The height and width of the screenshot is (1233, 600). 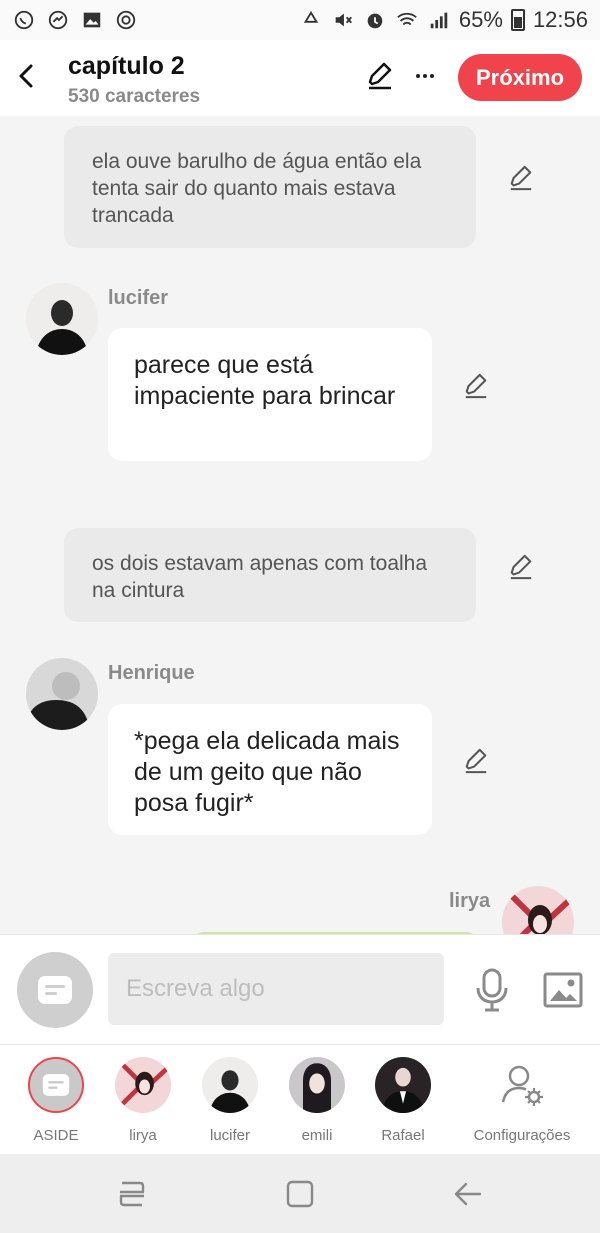 I want to click on character-rafael: Rafael, so click(x=403, y=1100).